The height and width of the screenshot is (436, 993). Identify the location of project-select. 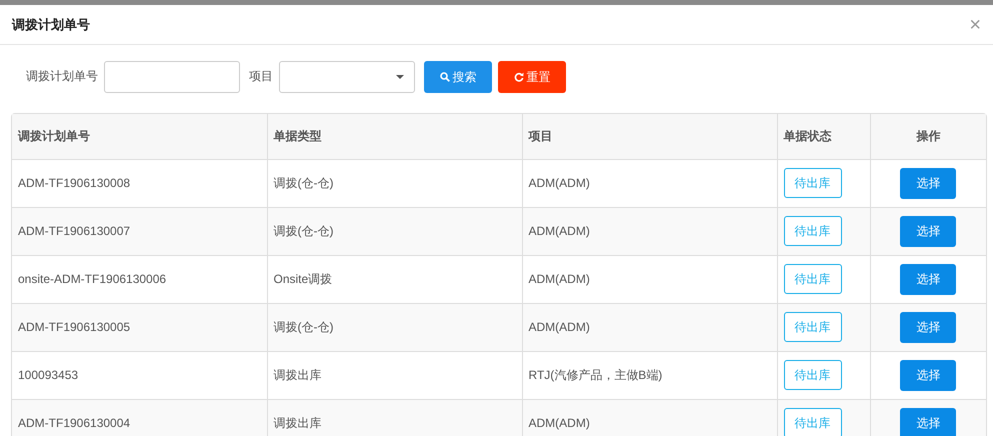
(347, 77).